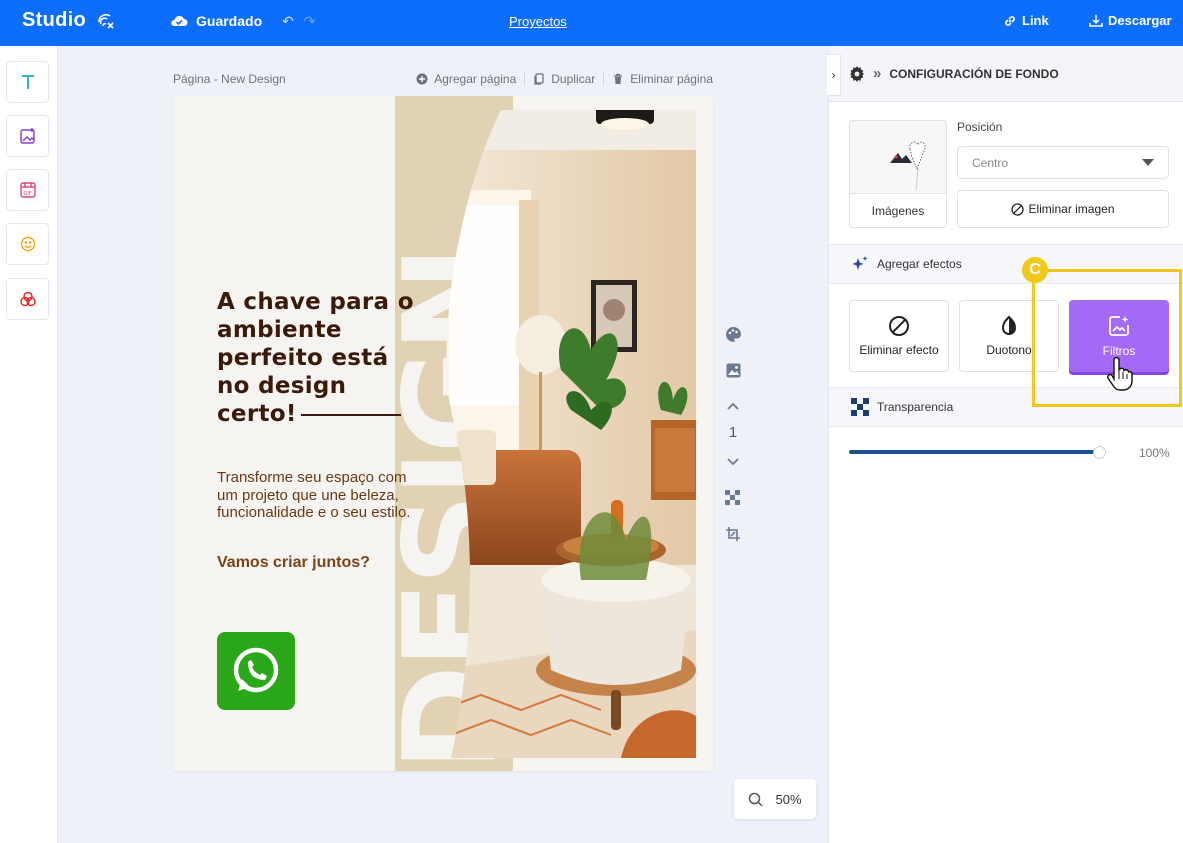  Describe the element at coordinates (298, 21) in the screenshot. I see `history-controls: ↶ ↷` at that location.